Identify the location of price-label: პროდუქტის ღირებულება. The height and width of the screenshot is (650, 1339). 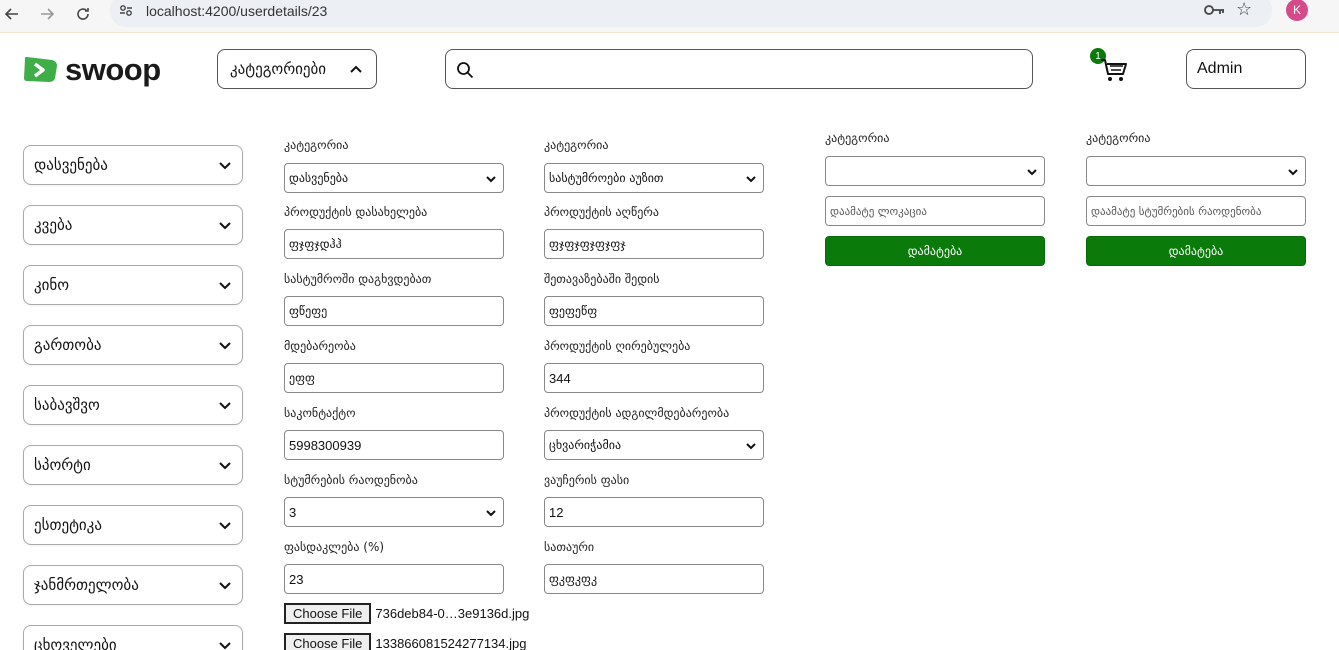
(617, 346).